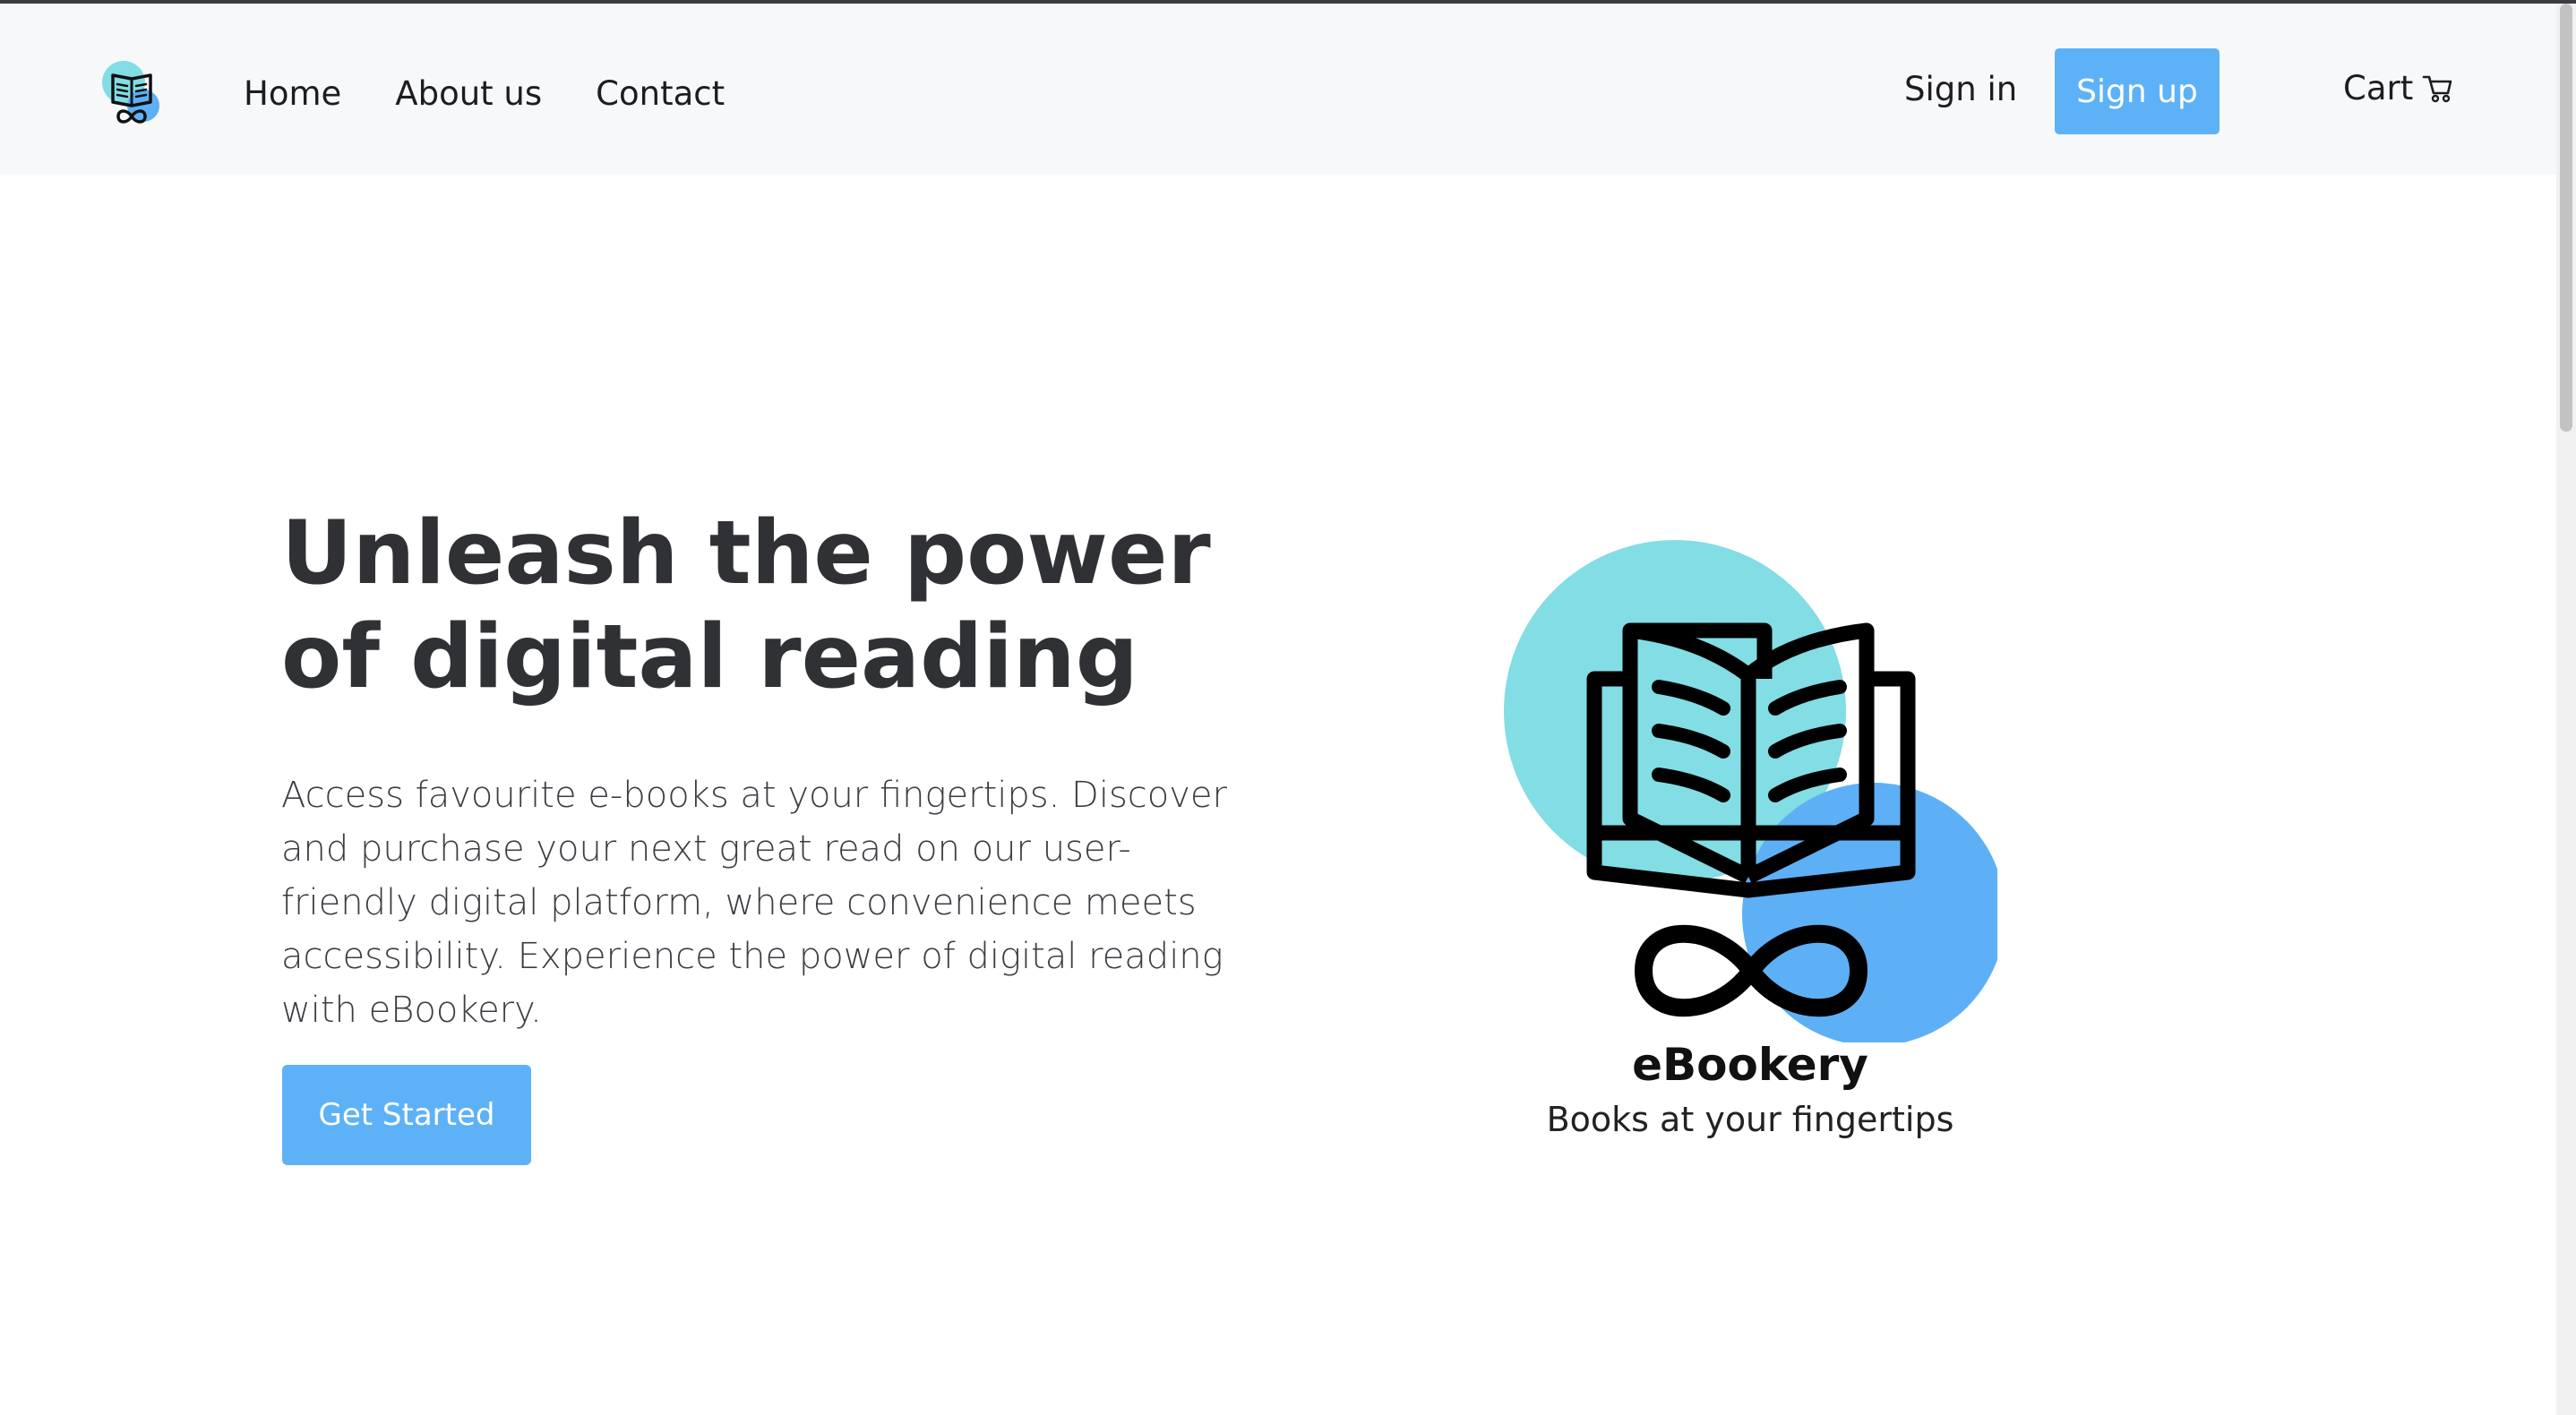  What do you see at coordinates (2137, 91) in the screenshot?
I see `sign-up-button: Sign up` at bounding box center [2137, 91].